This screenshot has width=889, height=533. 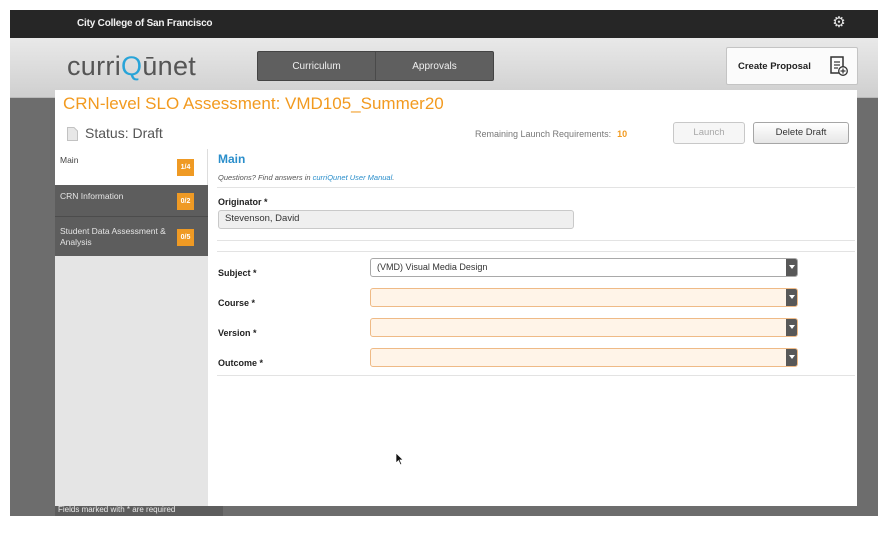 I want to click on version-select, so click(x=584, y=327).